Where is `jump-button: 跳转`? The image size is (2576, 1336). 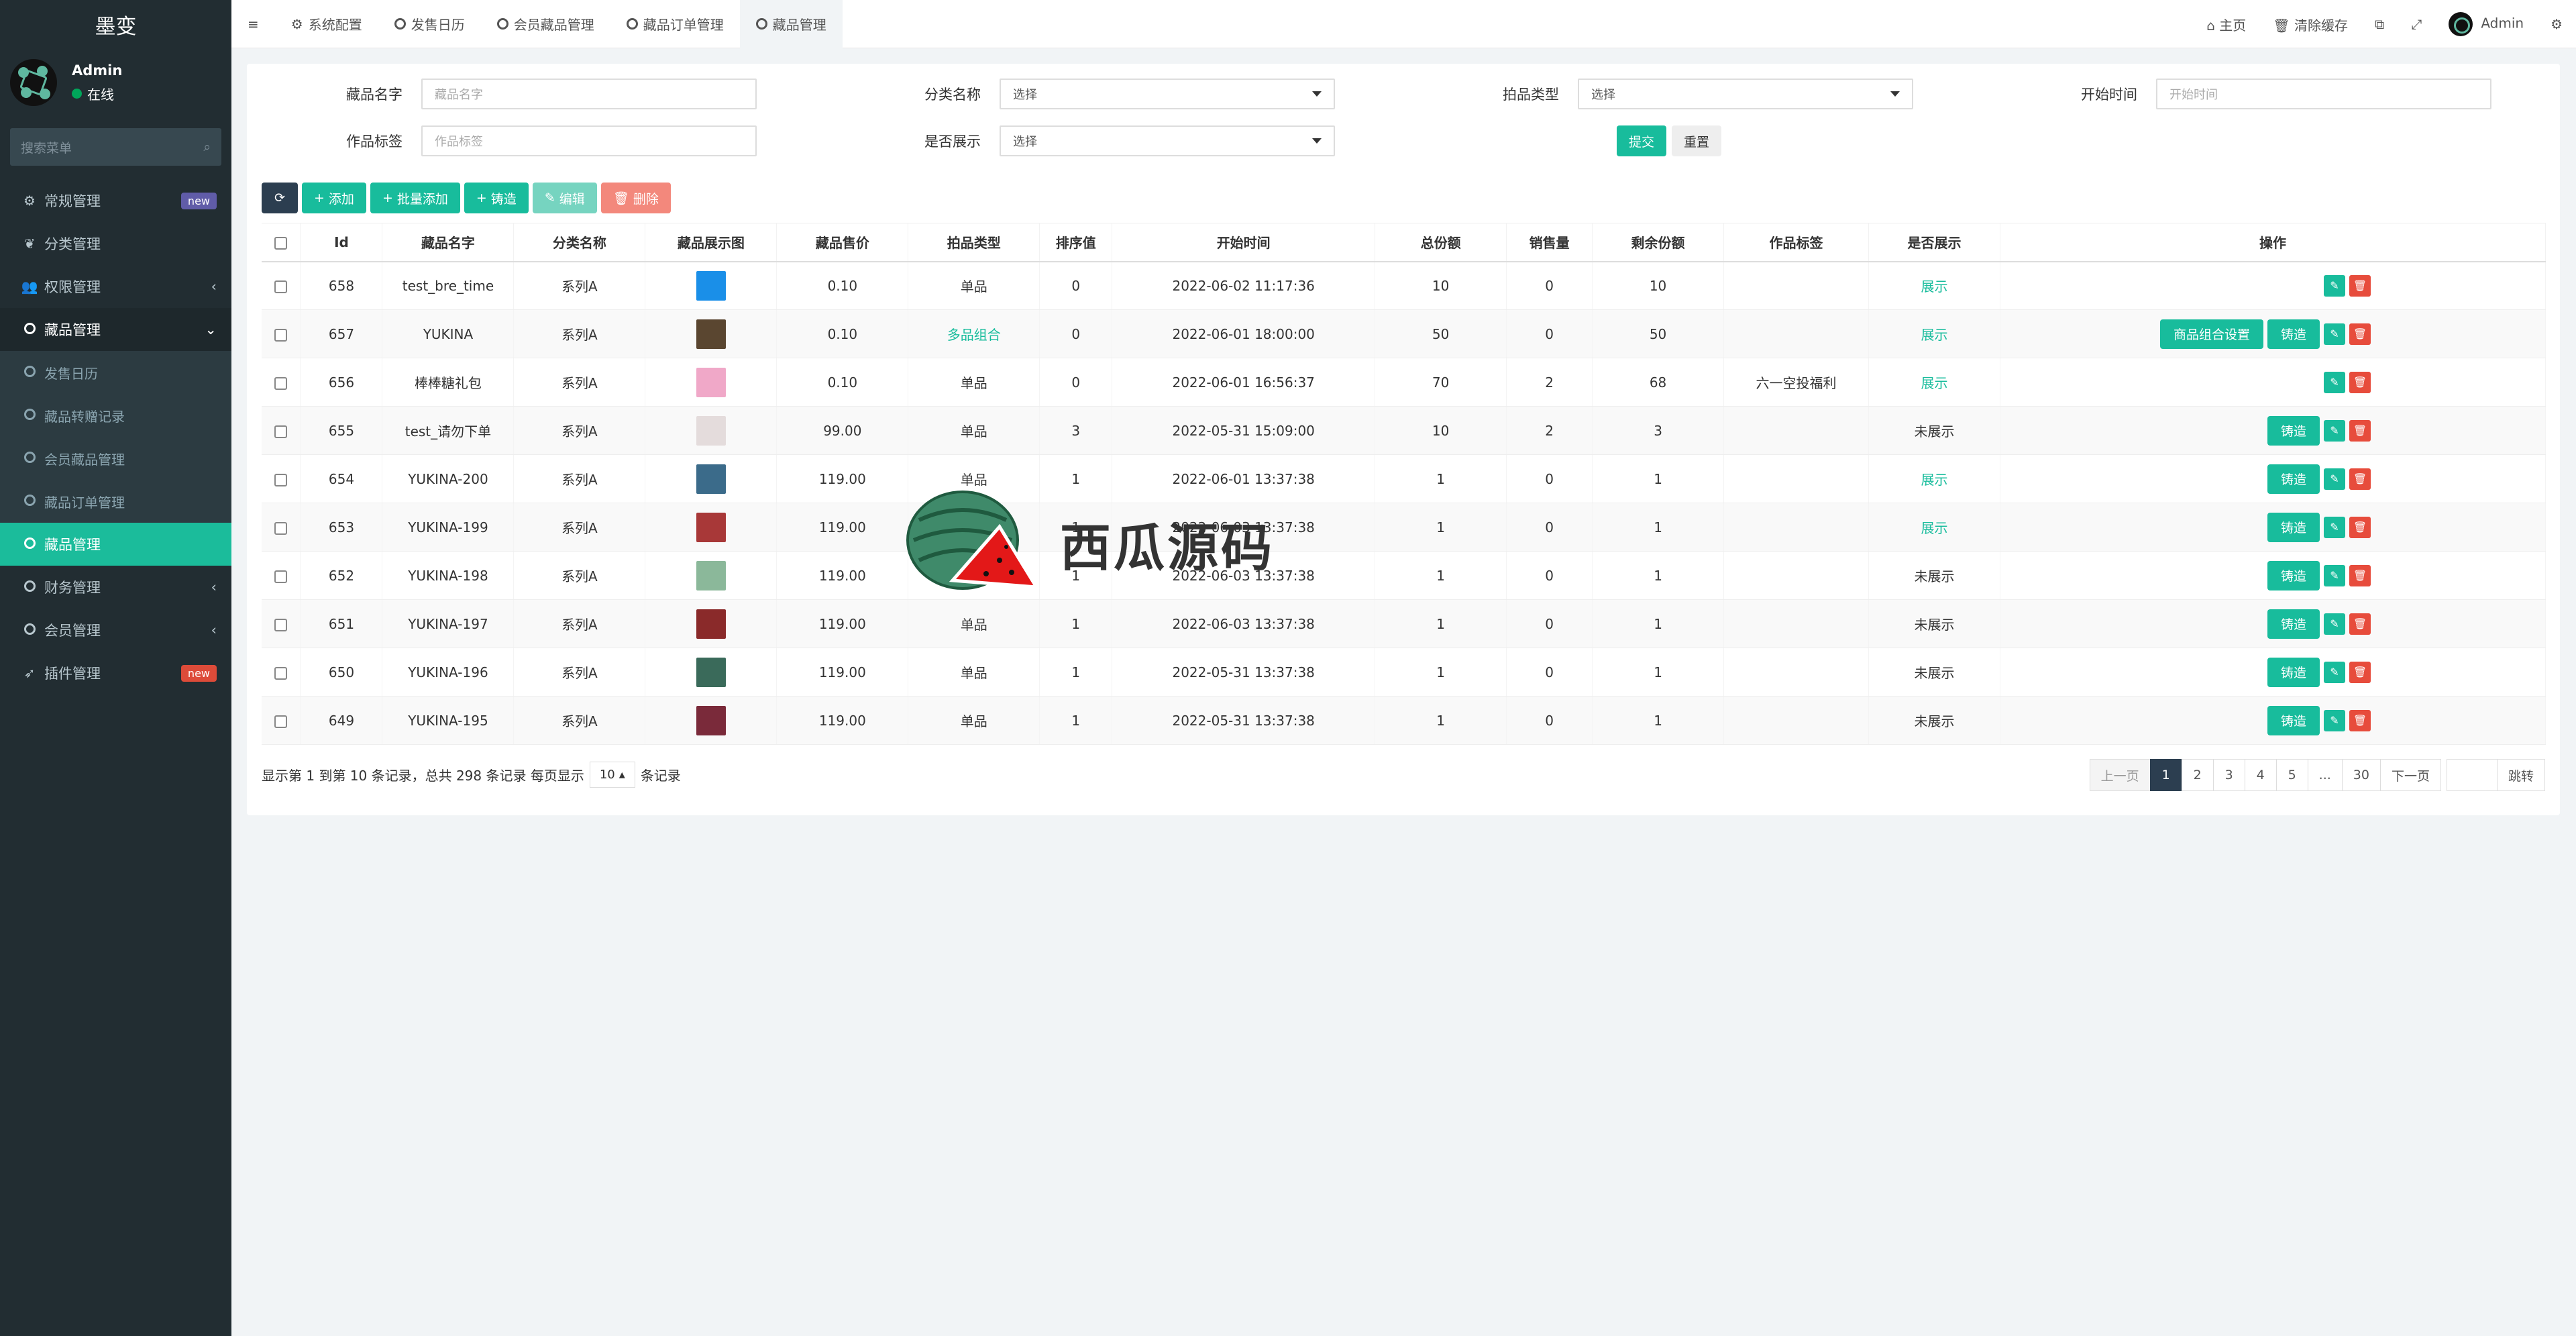 jump-button: 跳转 is located at coordinates (2520, 775).